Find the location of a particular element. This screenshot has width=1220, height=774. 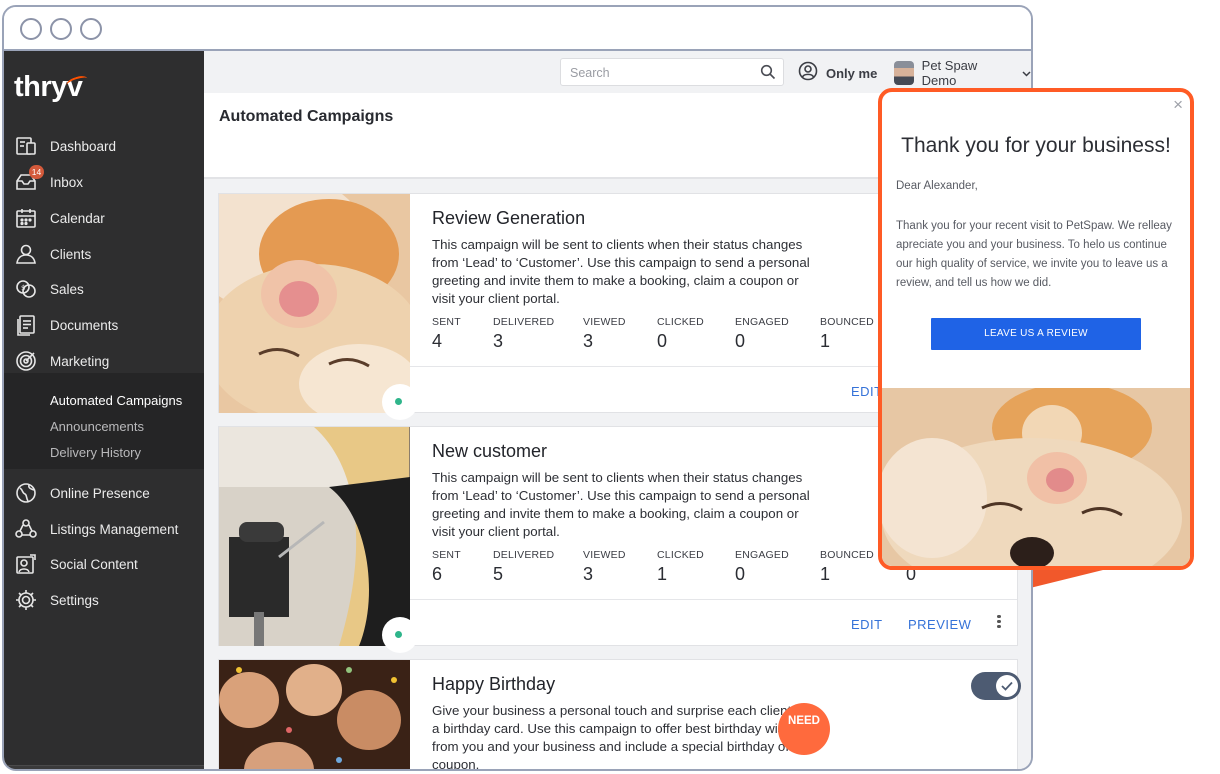

campaign-toggle is located at coordinates (996, 686).